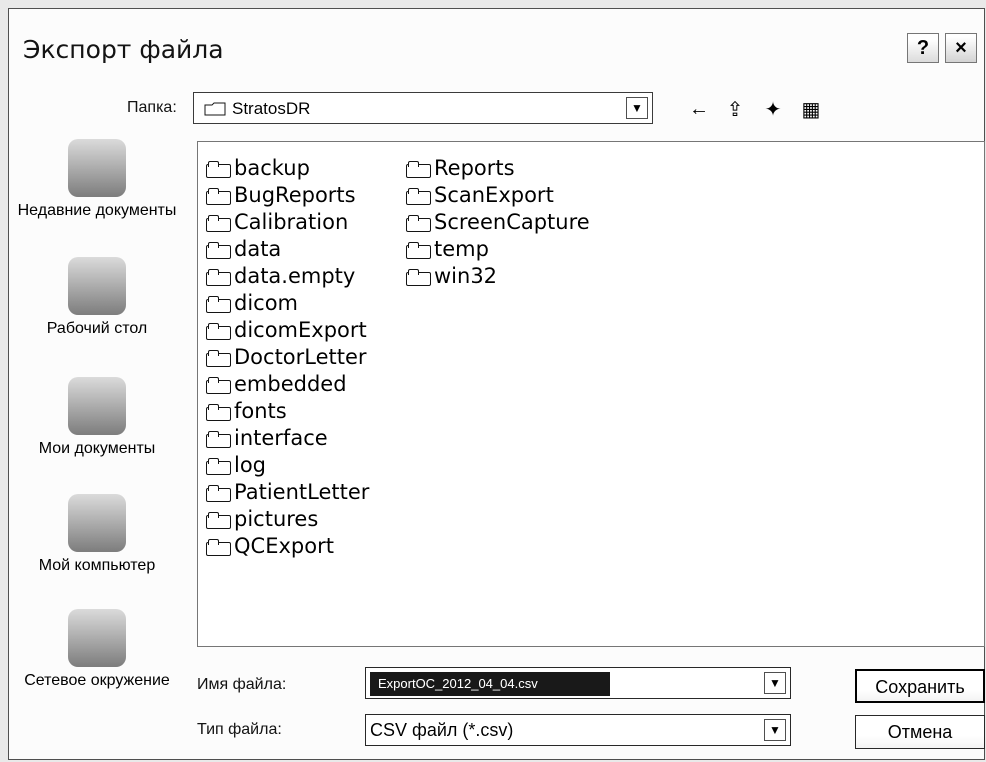  I want to click on close-button: ×, so click(961, 48).